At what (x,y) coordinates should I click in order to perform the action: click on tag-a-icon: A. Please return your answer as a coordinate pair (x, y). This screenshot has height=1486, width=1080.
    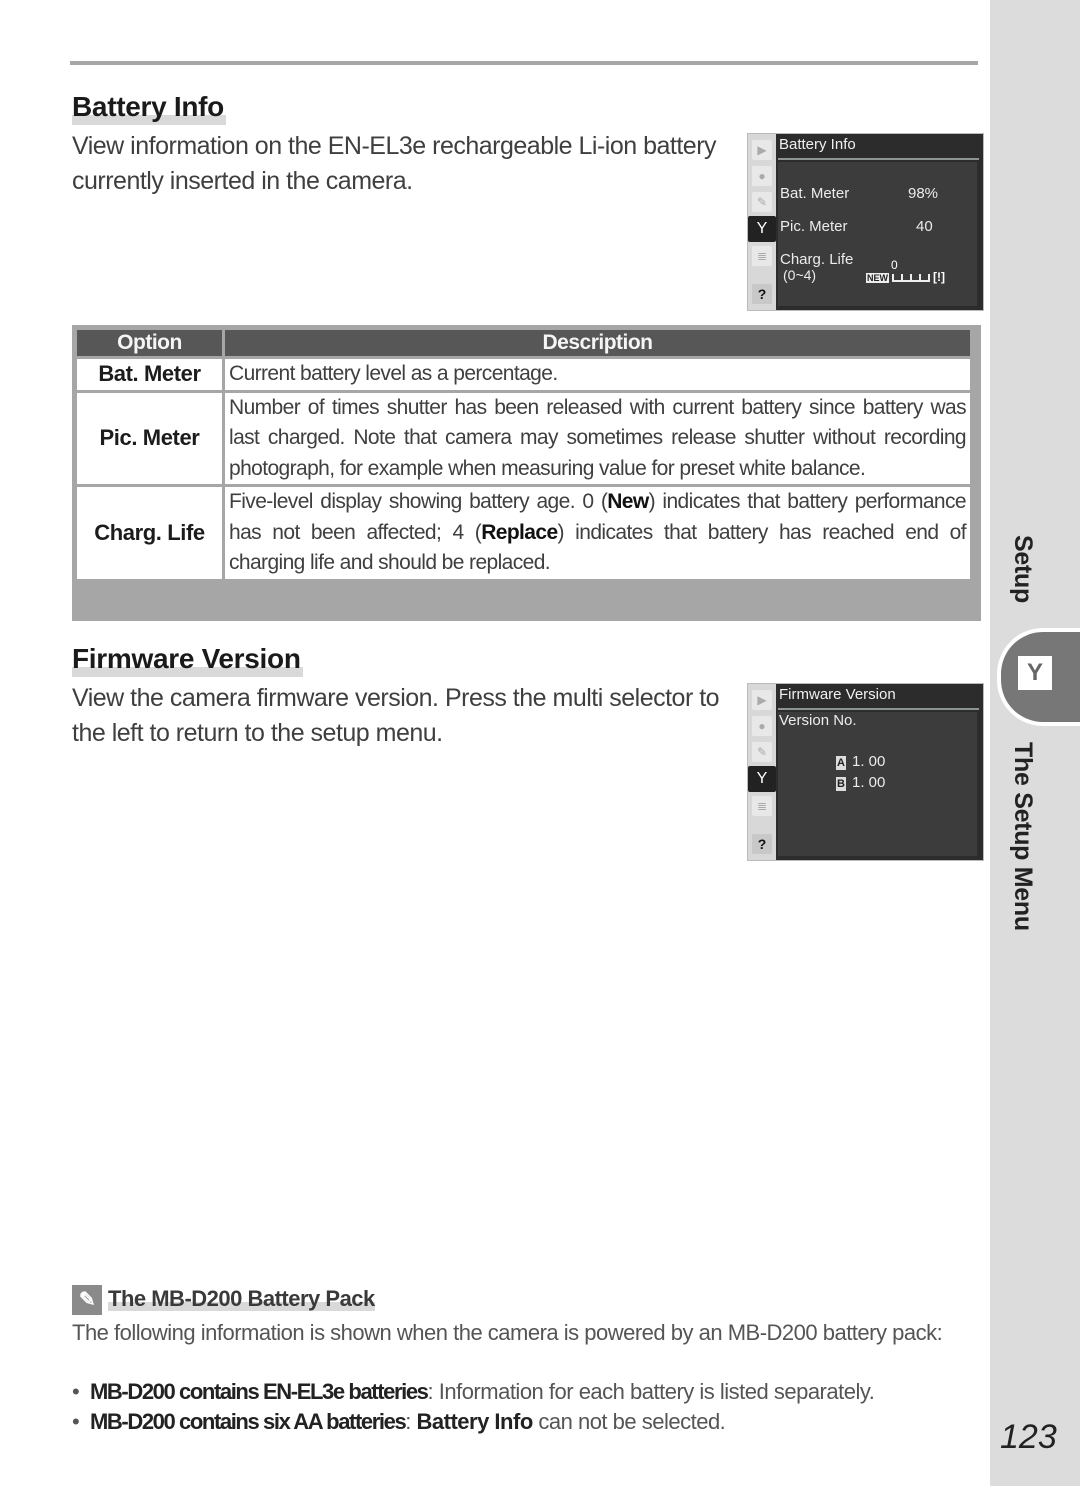
    Looking at the image, I should click on (841, 763).